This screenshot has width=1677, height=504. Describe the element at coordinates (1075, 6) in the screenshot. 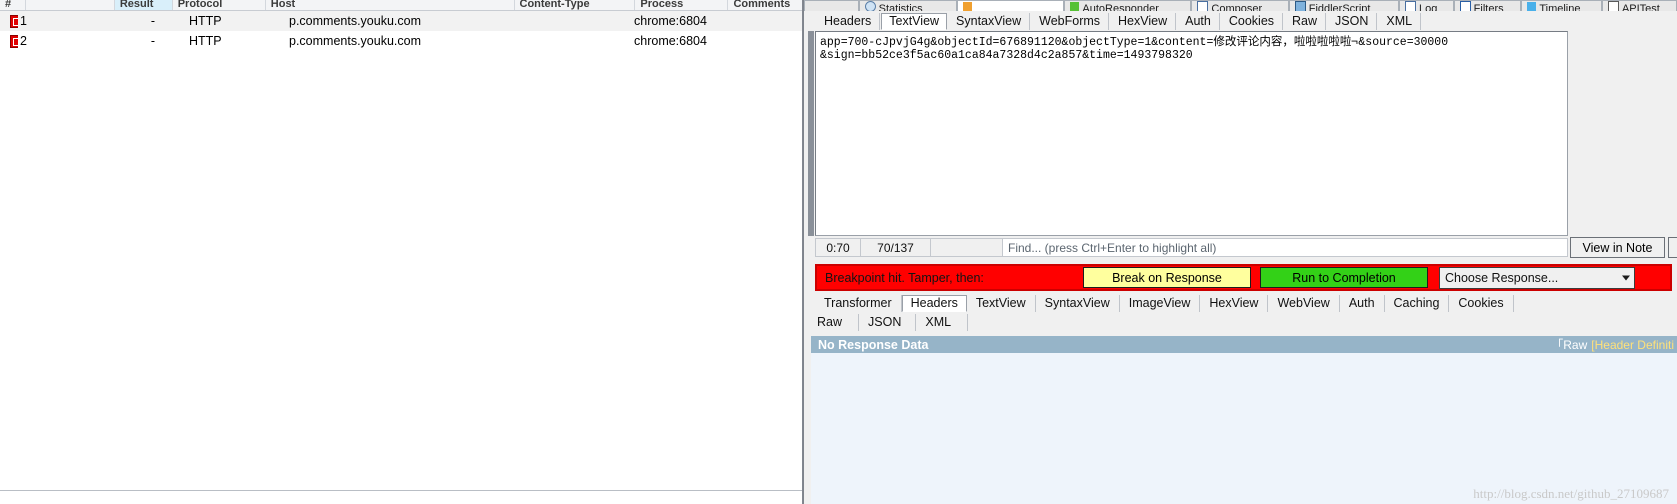

I see `pencil-icon` at that location.